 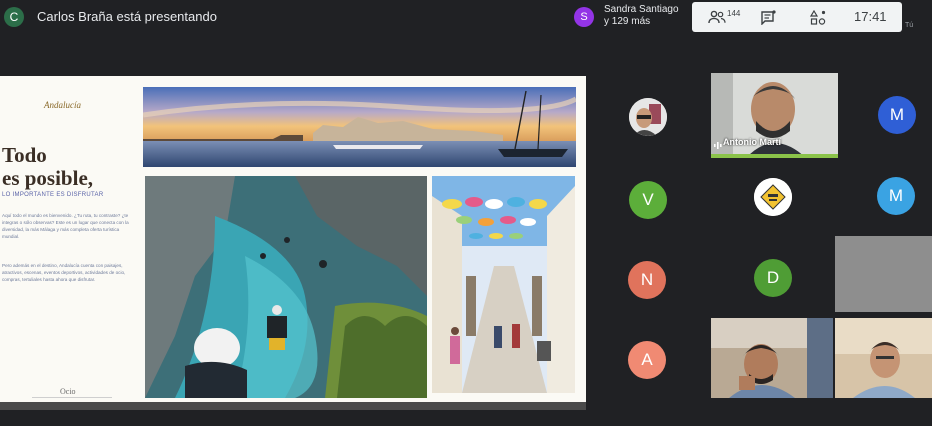 What do you see at coordinates (752, 142) in the screenshot?
I see `active-speaker-name: Antonio Martí` at bounding box center [752, 142].